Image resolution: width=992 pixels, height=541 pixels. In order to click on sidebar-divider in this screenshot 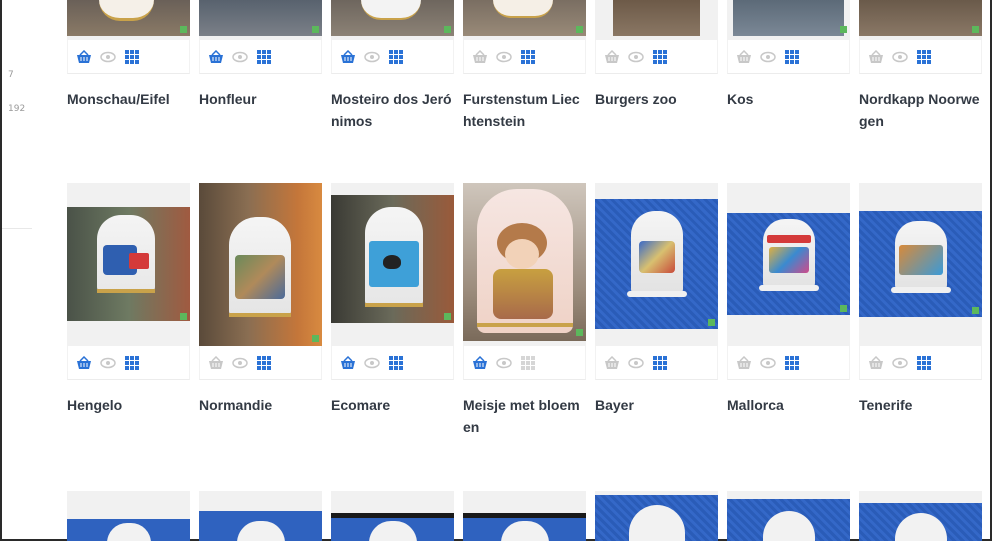, I will do `click(17, 228)`.